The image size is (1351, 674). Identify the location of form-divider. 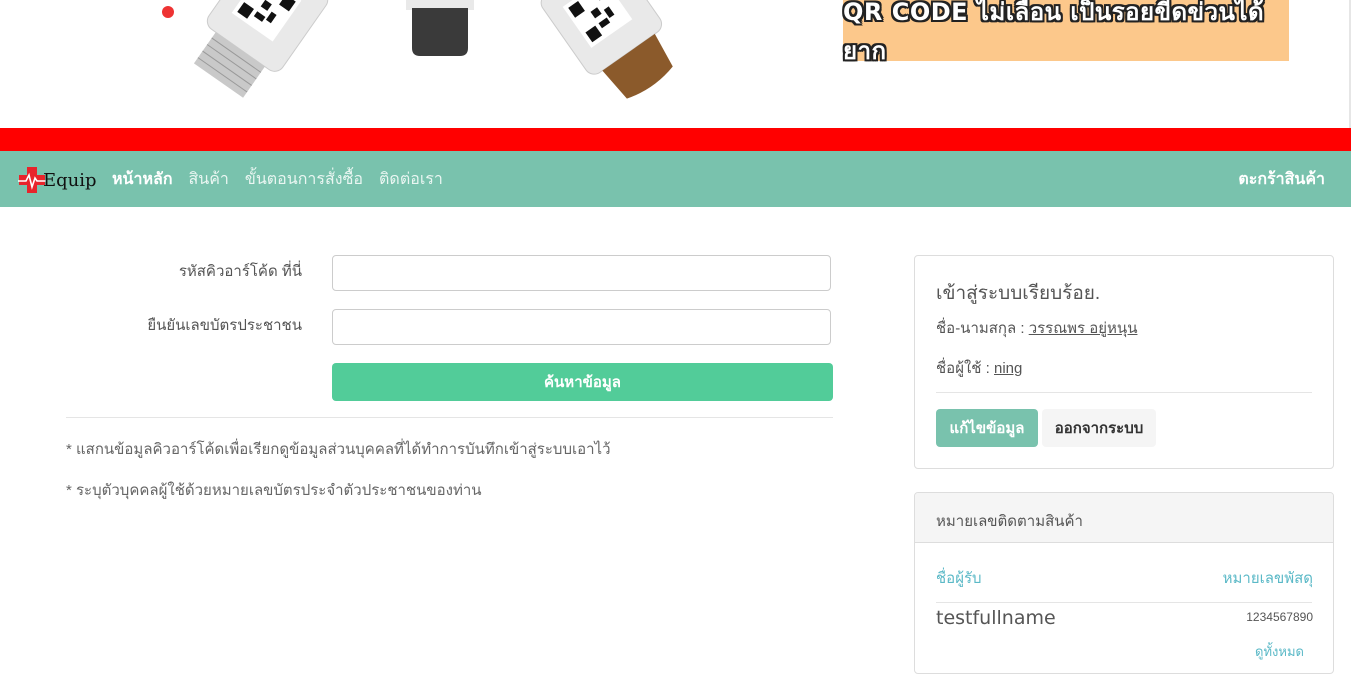
(449, 417).